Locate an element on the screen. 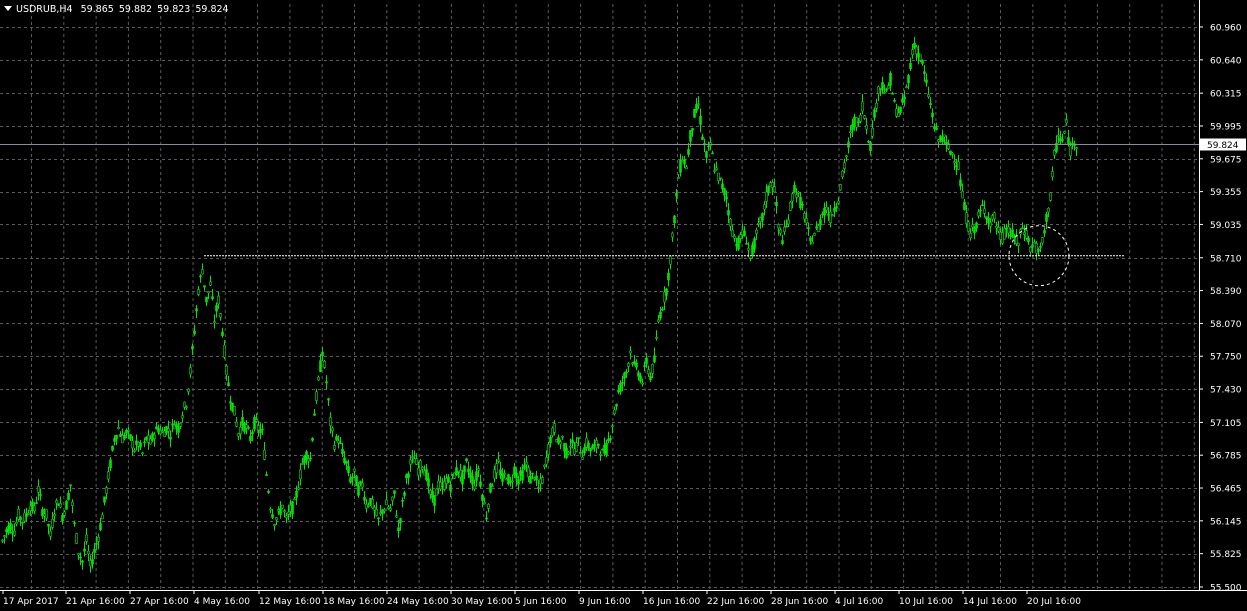 The height and width of the screenshot is (611, 1247). time-tick-label: 12 May 16:00 is located at coordinates (290, 602).